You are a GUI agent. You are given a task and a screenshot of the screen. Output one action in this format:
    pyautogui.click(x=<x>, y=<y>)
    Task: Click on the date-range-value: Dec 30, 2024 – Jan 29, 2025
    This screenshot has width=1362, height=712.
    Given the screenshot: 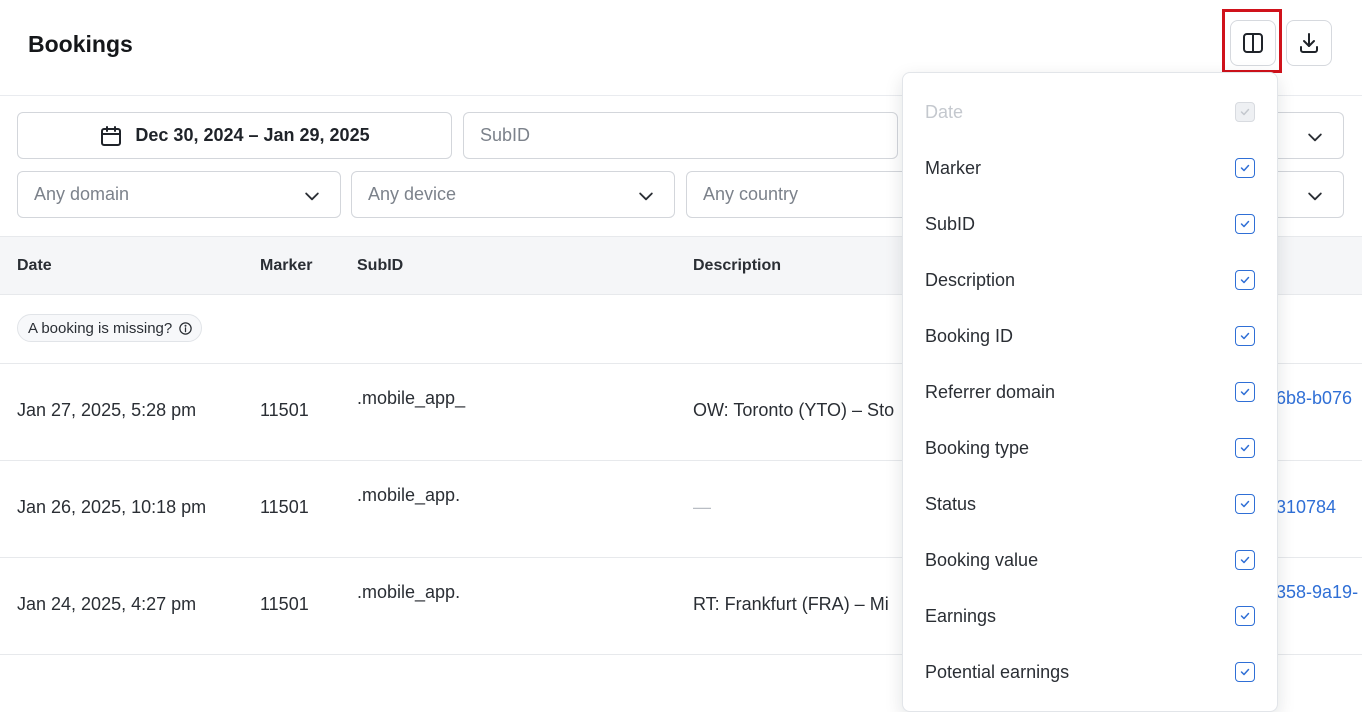 What is the action you would take?
    pyautogui.click(x=252, y=135)
    